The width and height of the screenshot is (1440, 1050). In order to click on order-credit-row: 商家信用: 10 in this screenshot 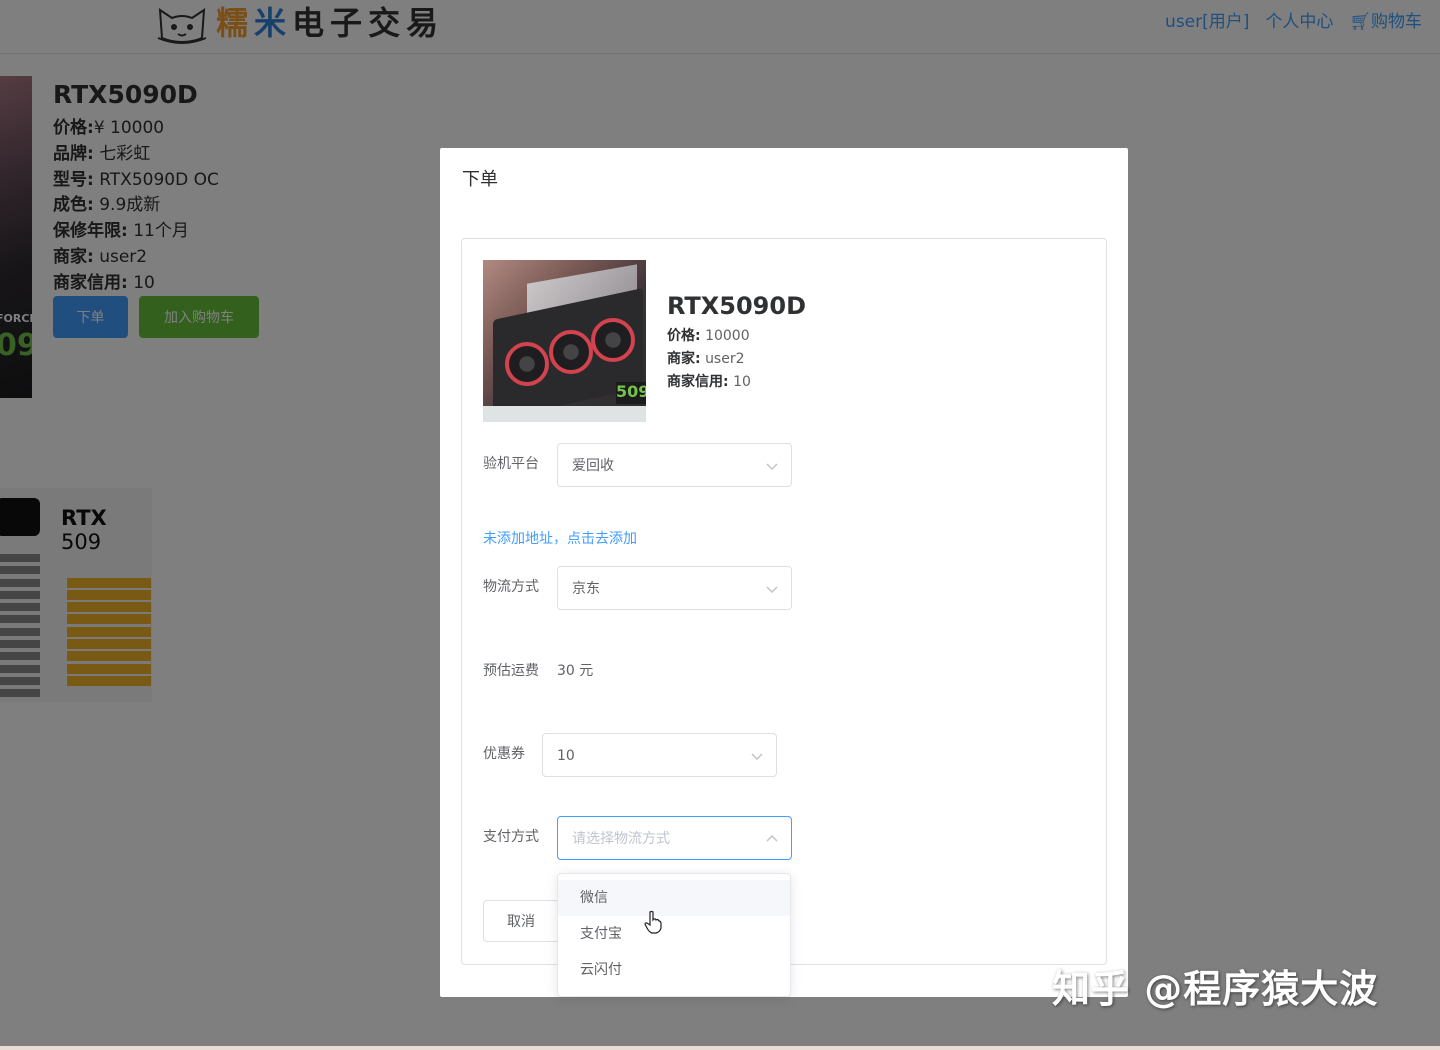, I will do `click(736, 382)`.